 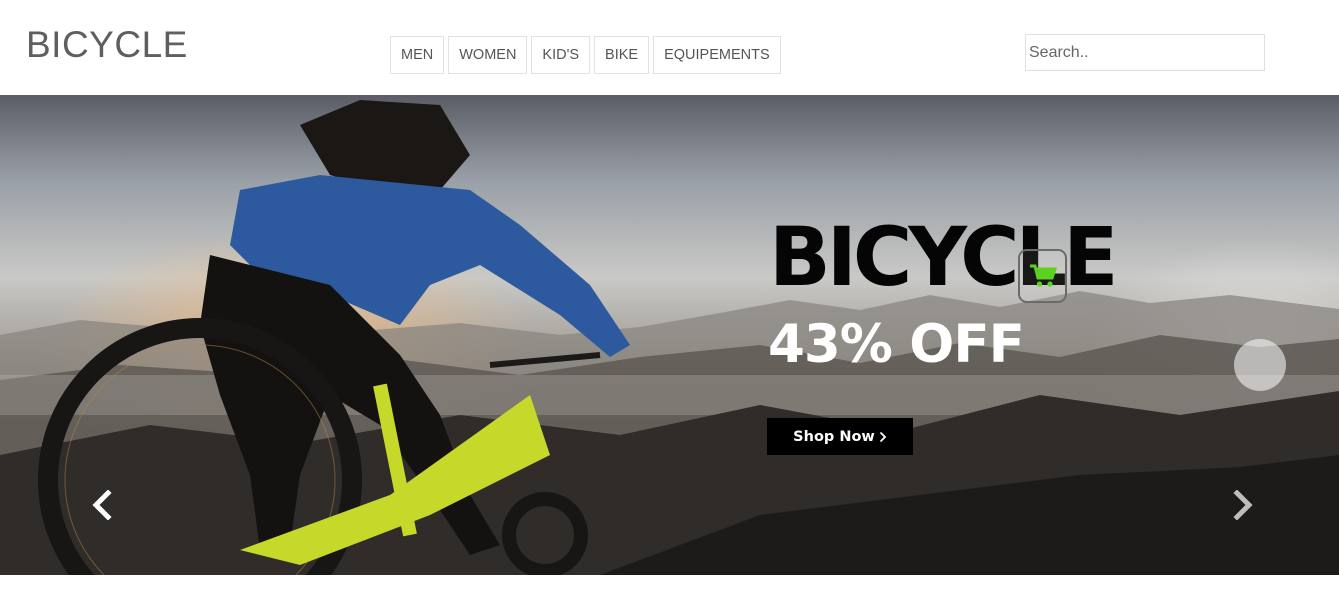 I want to click on carousel-next-button, so click(x=1243, y=505).